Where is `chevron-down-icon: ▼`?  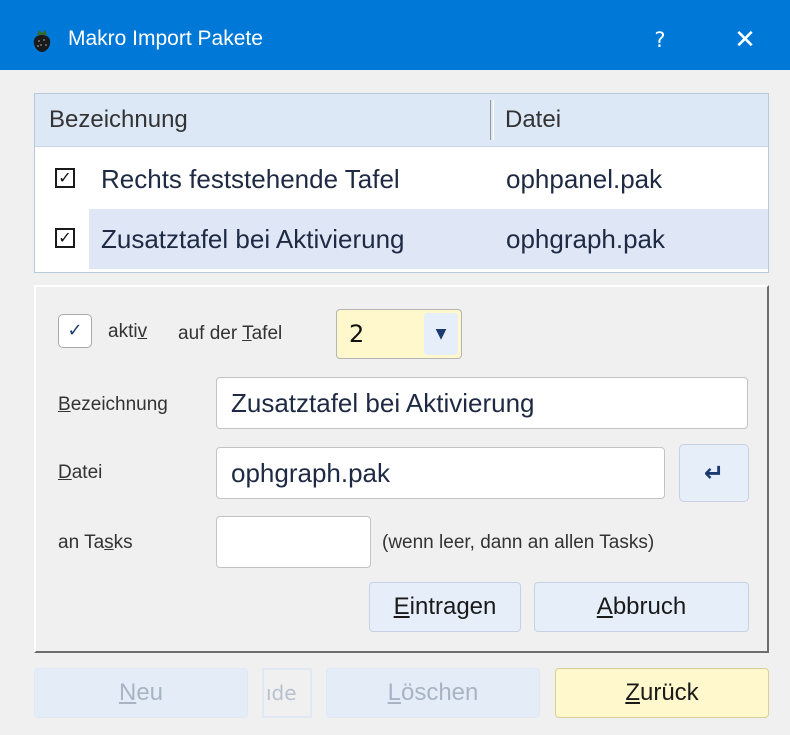 chevron-down-icon: ▼ is located at coordinates (441, 334).